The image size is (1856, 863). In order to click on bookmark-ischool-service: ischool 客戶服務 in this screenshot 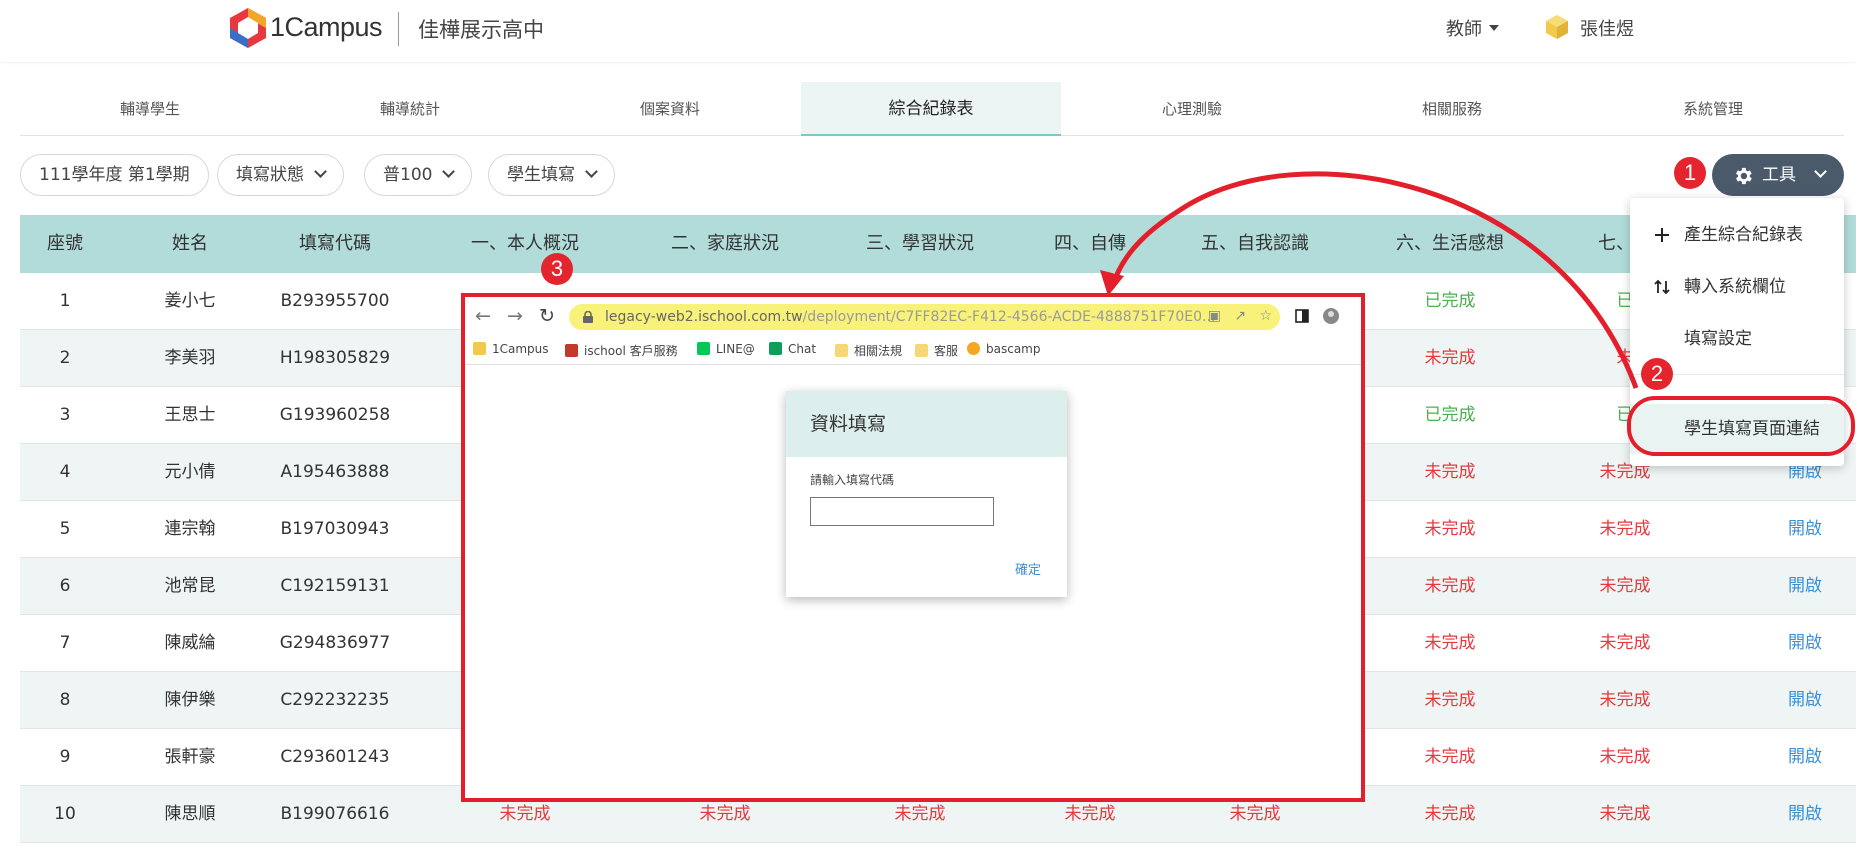, I will do `click(621, 350)`.